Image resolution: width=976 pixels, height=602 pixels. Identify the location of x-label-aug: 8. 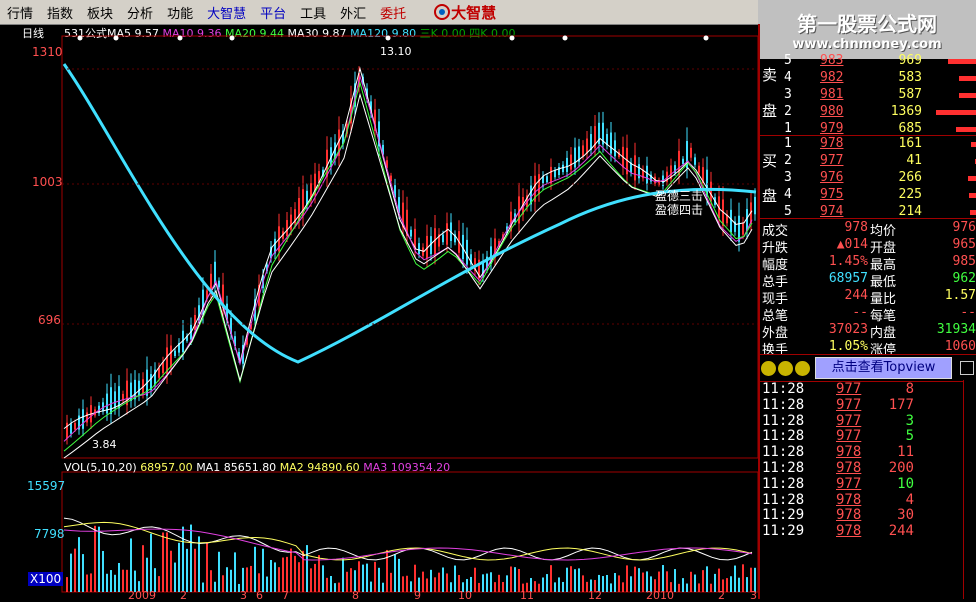
(355, 595).